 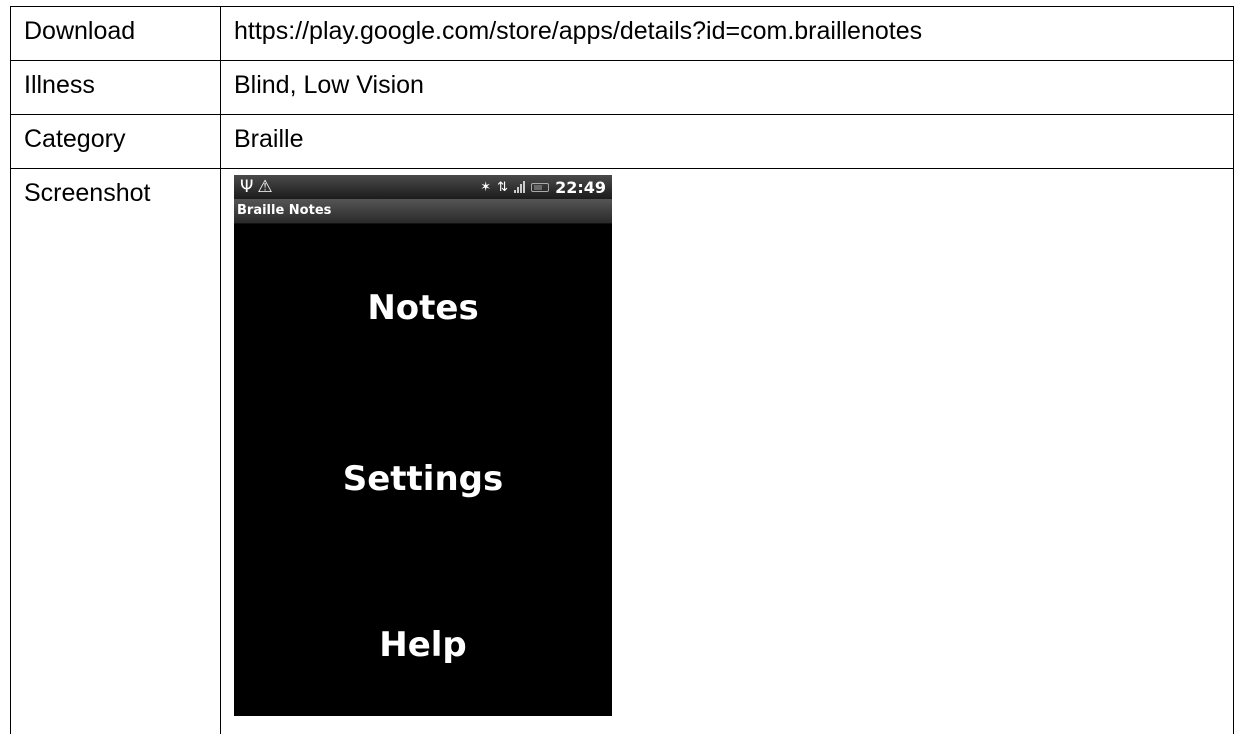 What do you see at coordinates (503, 187) in the screenshot?
I see `network-icon: ⇅` at bounding box center [503, 187].